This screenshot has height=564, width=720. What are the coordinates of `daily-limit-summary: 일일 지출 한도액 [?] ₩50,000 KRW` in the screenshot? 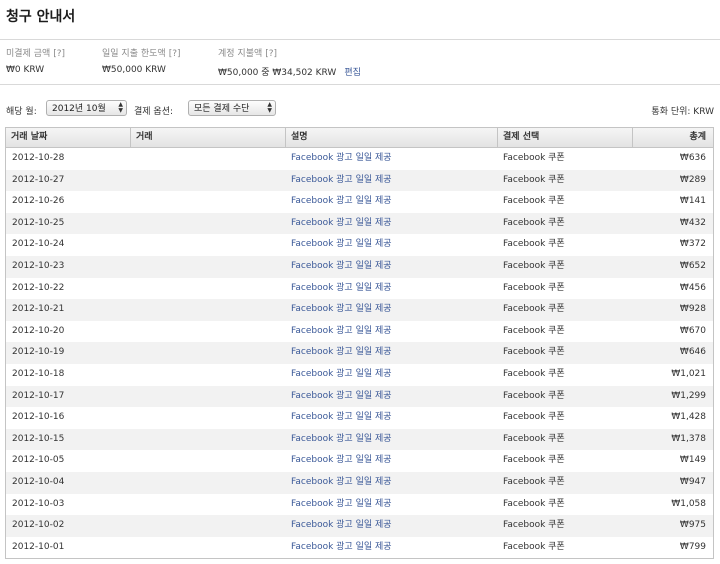 It's located at (141, 60).